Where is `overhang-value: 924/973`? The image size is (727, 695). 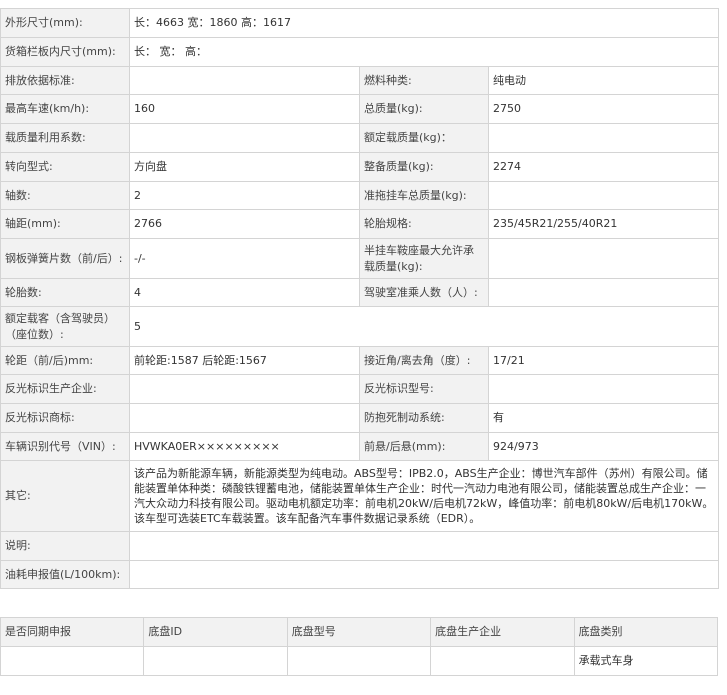 overhang-value: 924/973 is located at coordinates (603, 446).